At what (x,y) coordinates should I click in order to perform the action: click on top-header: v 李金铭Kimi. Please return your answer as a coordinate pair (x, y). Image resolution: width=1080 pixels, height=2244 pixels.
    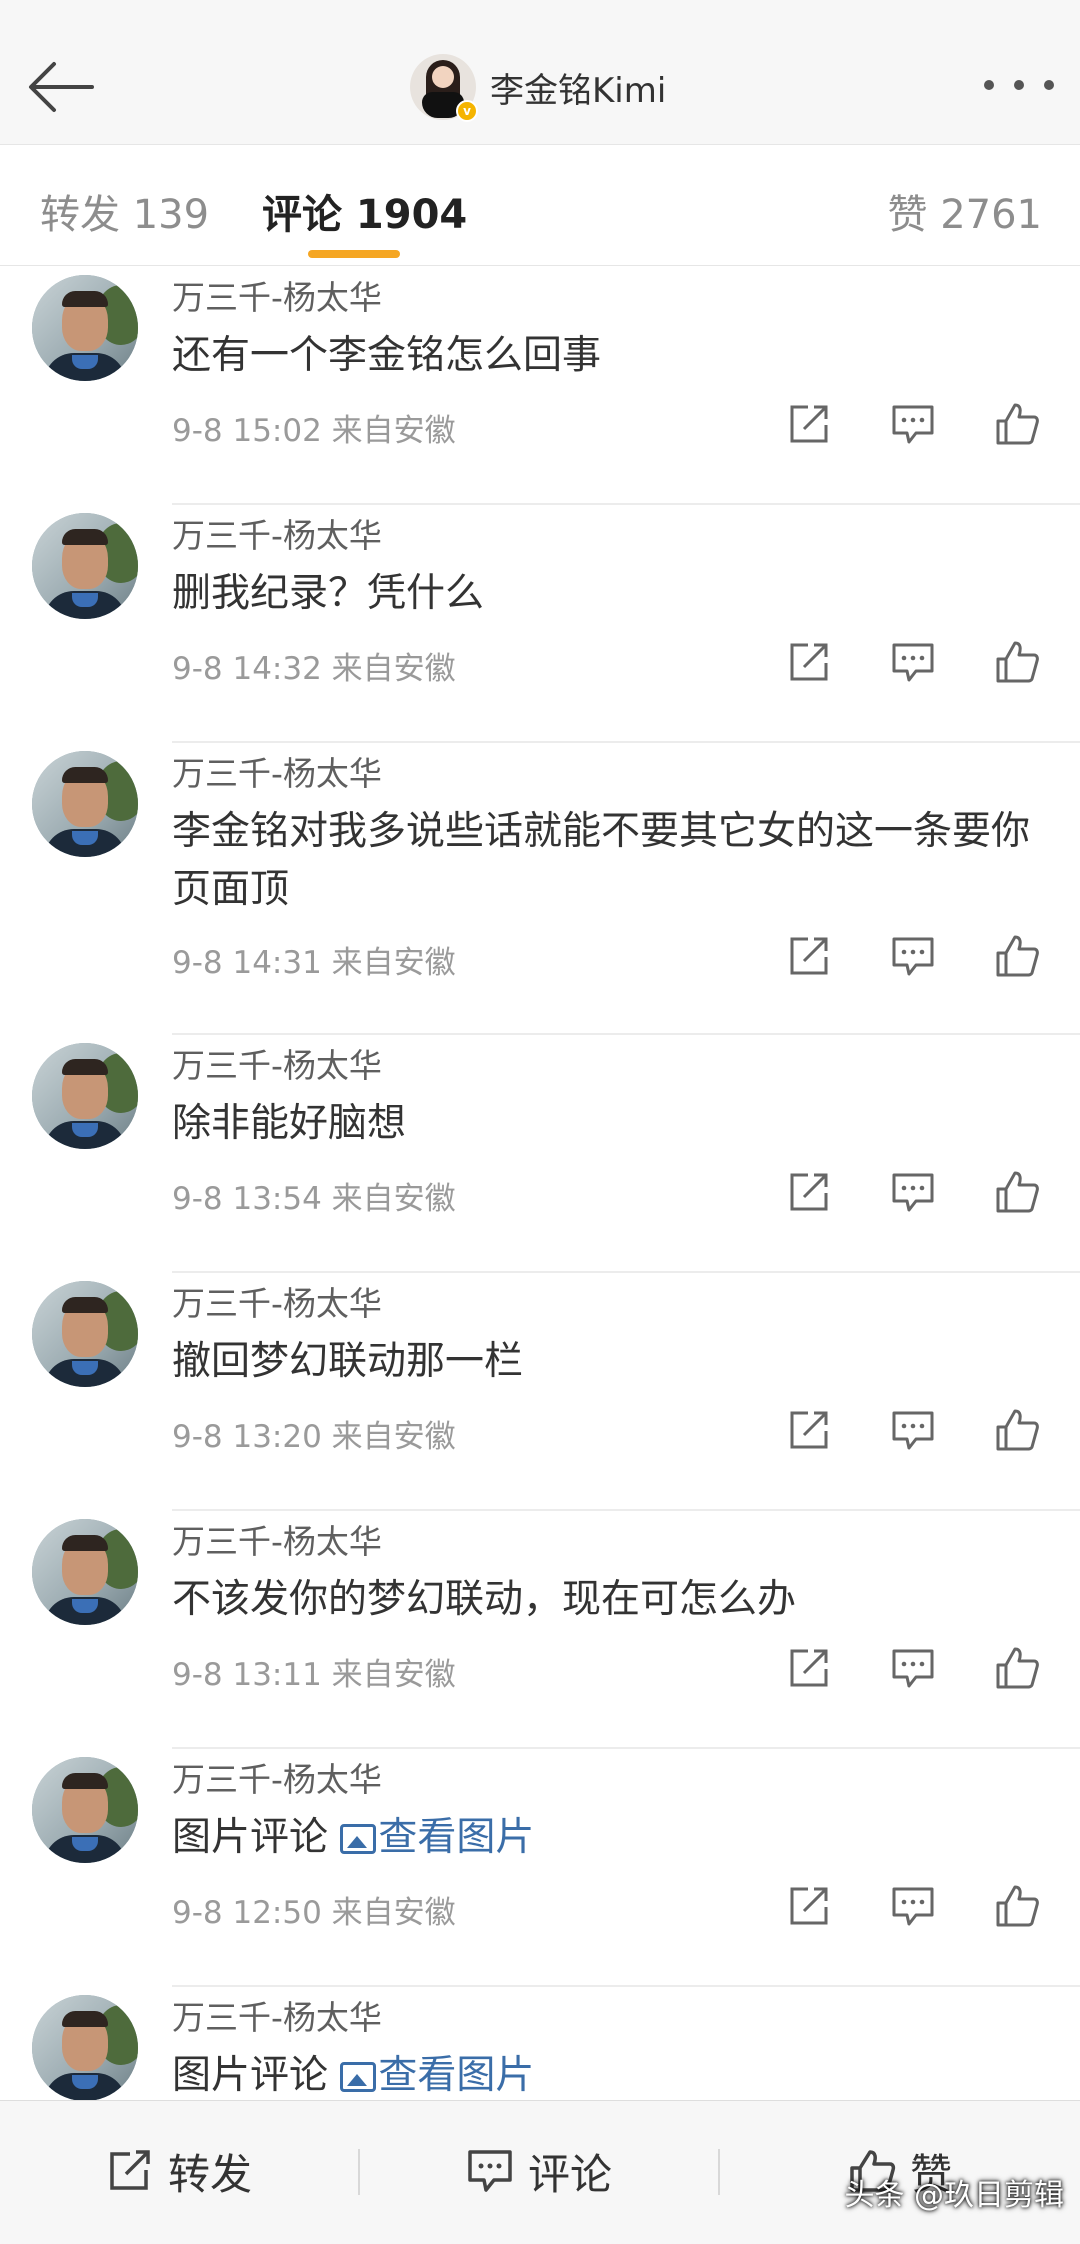
    Looking at the image, I should click on (540, 72).